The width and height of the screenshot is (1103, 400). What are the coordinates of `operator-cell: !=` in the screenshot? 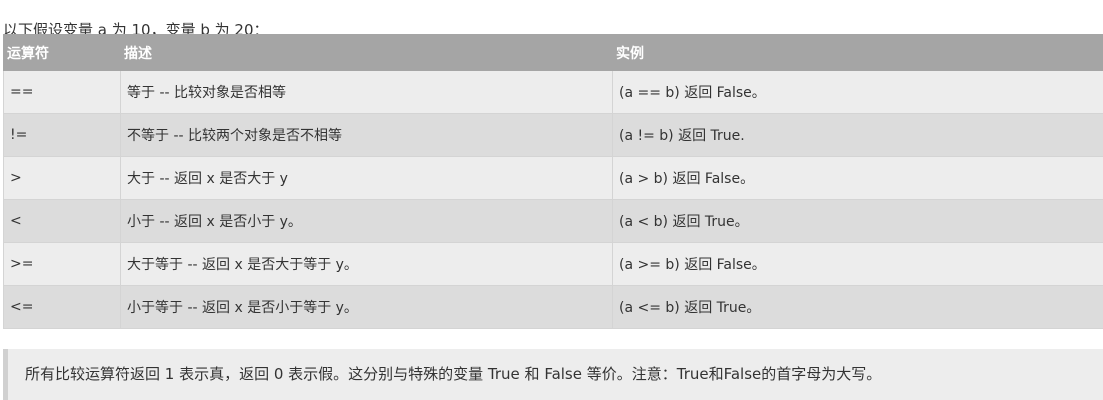 It's located at (62, 135).